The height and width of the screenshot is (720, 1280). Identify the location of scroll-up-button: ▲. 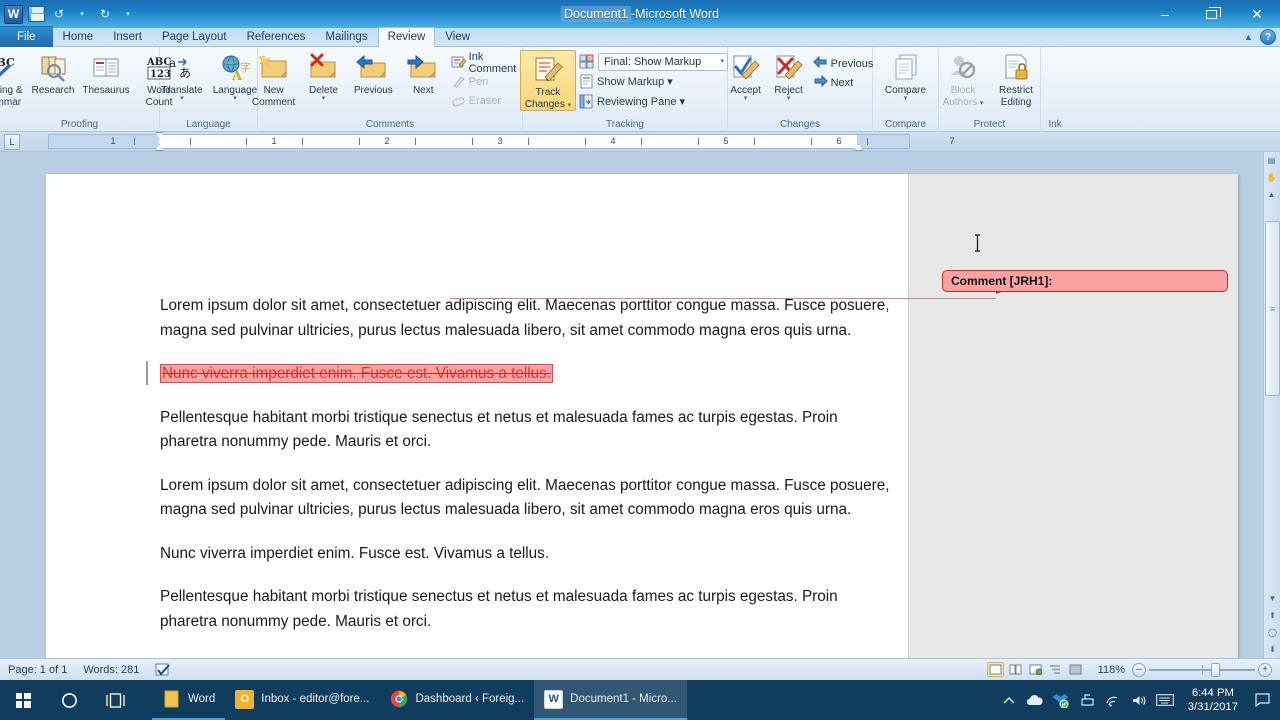
(1271, 194).